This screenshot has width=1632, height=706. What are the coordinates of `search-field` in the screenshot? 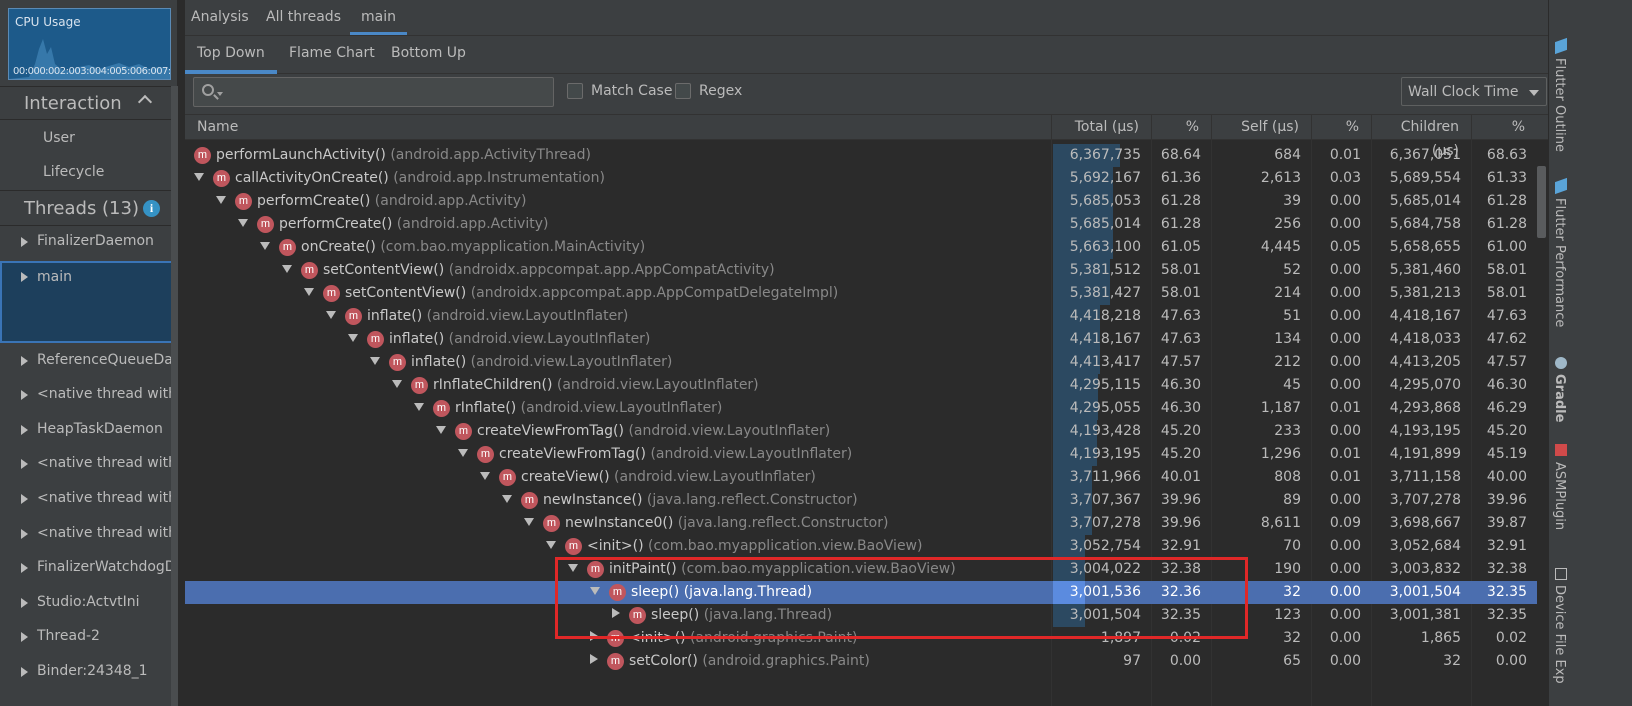 It's located at (373, 92).